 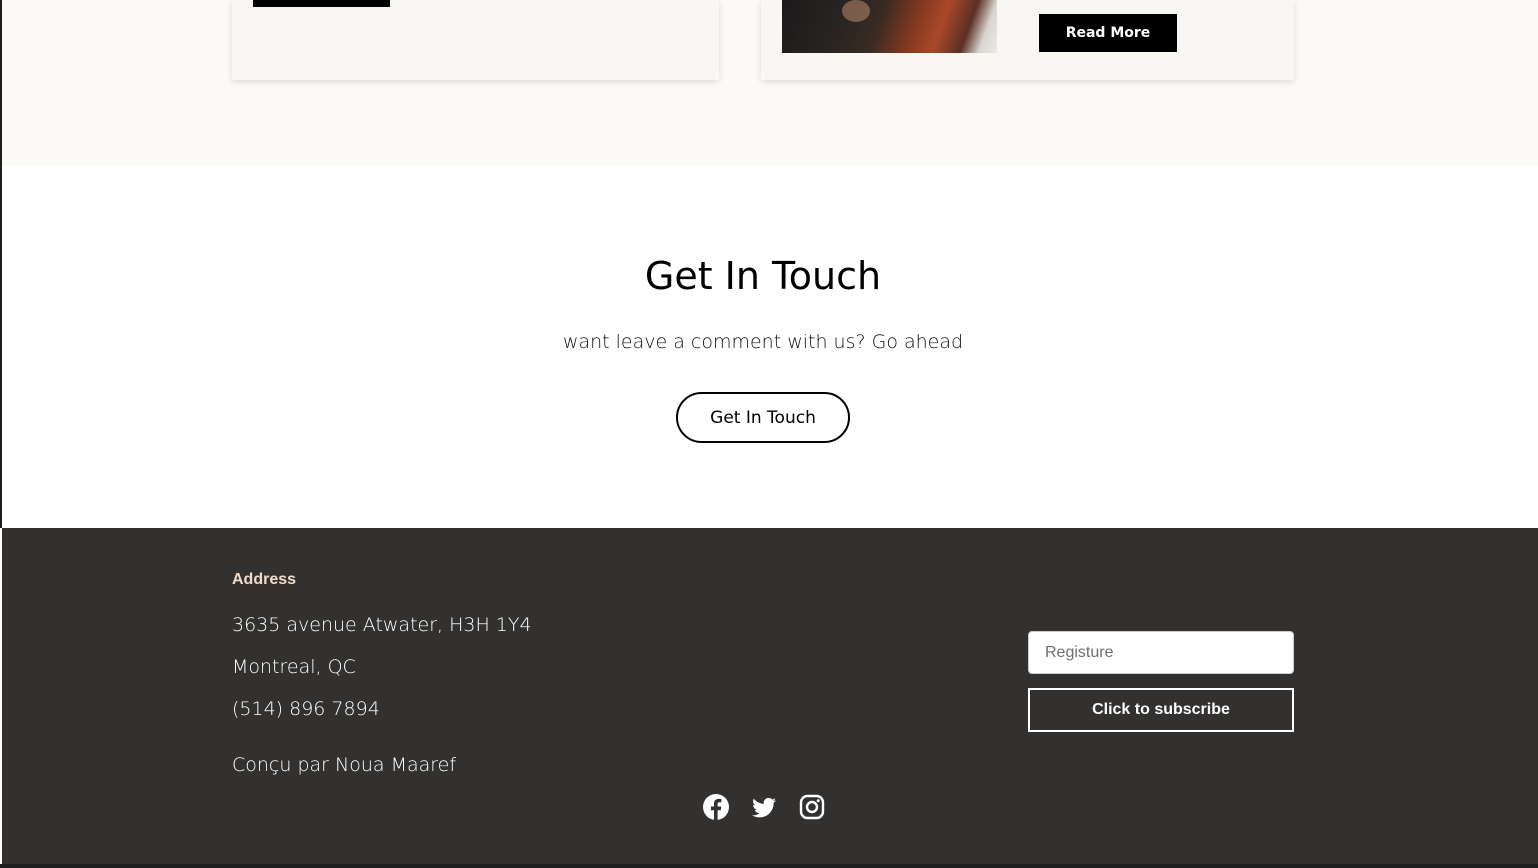 What do you see at coordinates (1161, 710) in the screenshot?
I see `subscribe-button: Click to subscribe` at bounding box center [1161, 710].